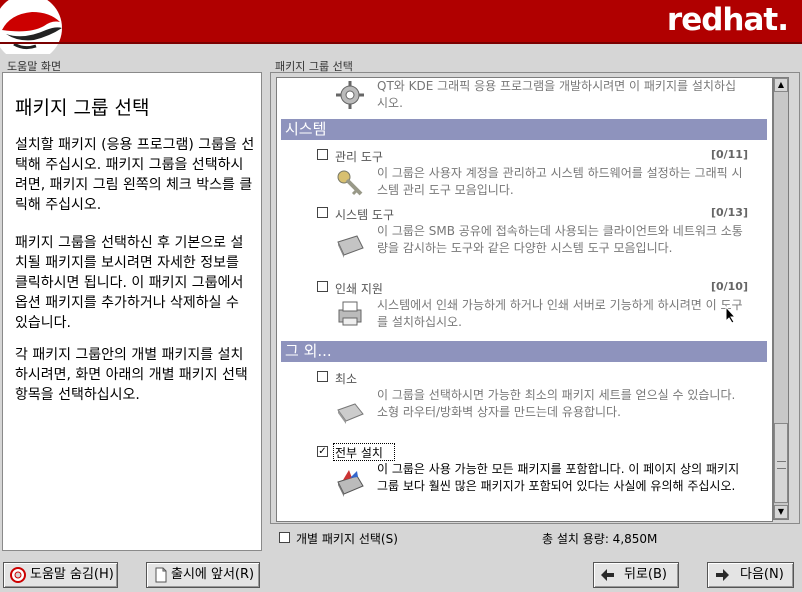 The width and height of the screenshot is (802, 592). Describe the element at coordinates (727, 20) in the screenshot. I see `brand-logo: redhat.` at that location.